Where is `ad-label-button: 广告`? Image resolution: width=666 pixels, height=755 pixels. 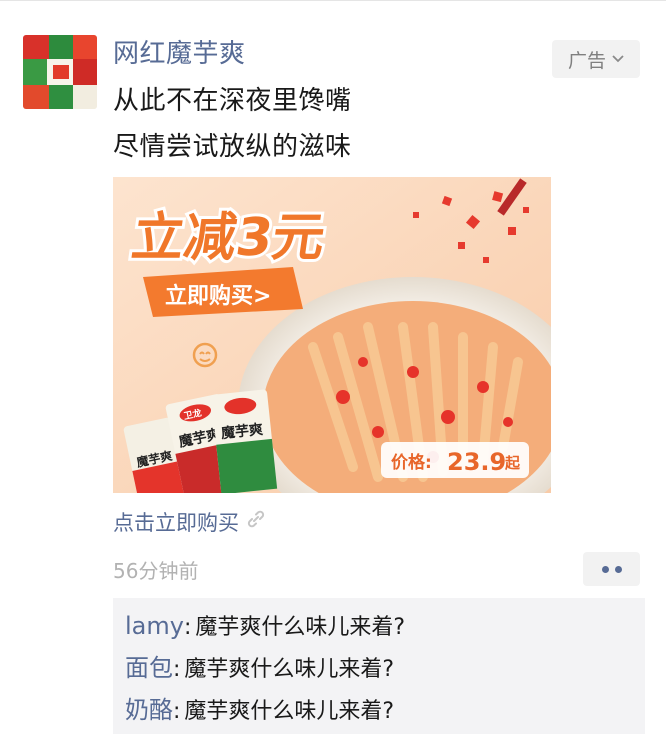
ad-label-button: 广告 is located at coordinates (596, 59).